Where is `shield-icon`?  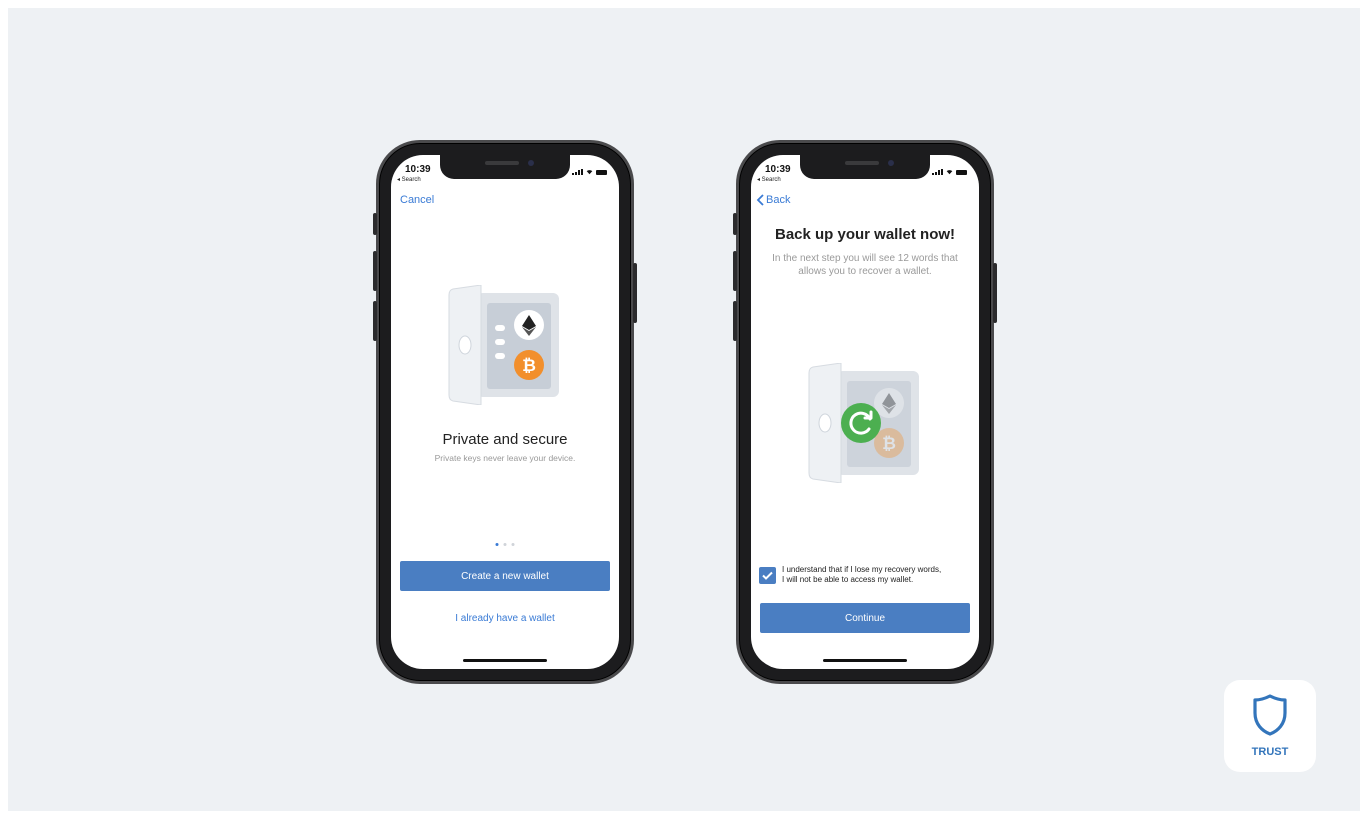 shield-icon is located at coordinates (1270, 715).